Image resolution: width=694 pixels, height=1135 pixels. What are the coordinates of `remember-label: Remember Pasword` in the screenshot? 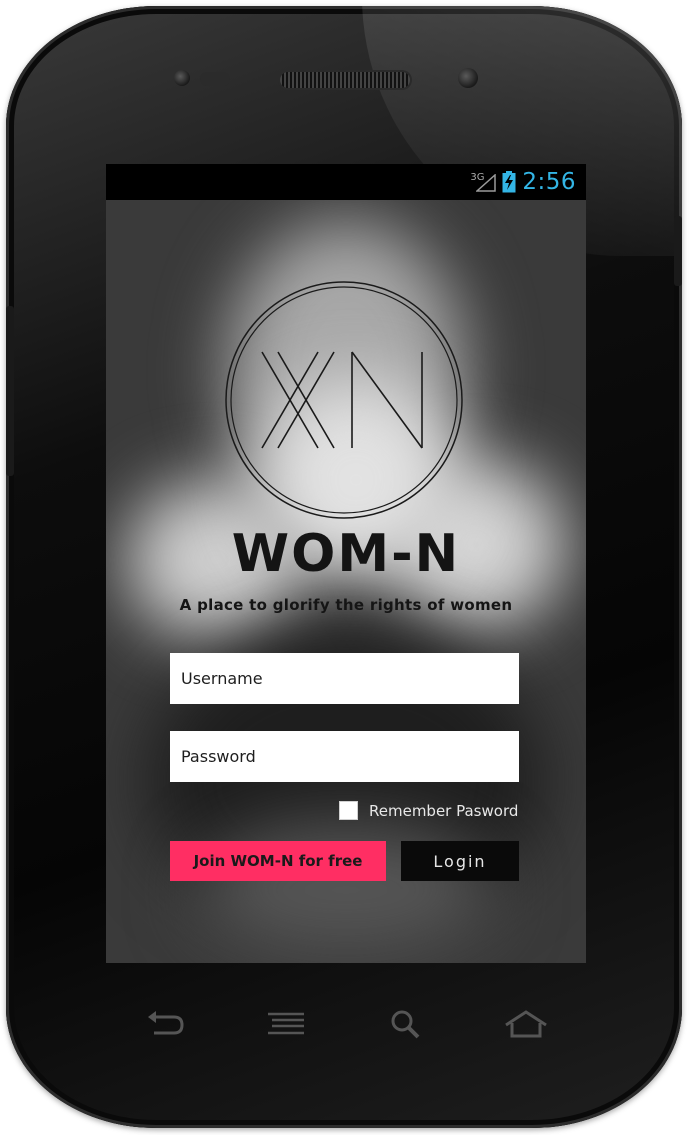 It's located at (444, 810).